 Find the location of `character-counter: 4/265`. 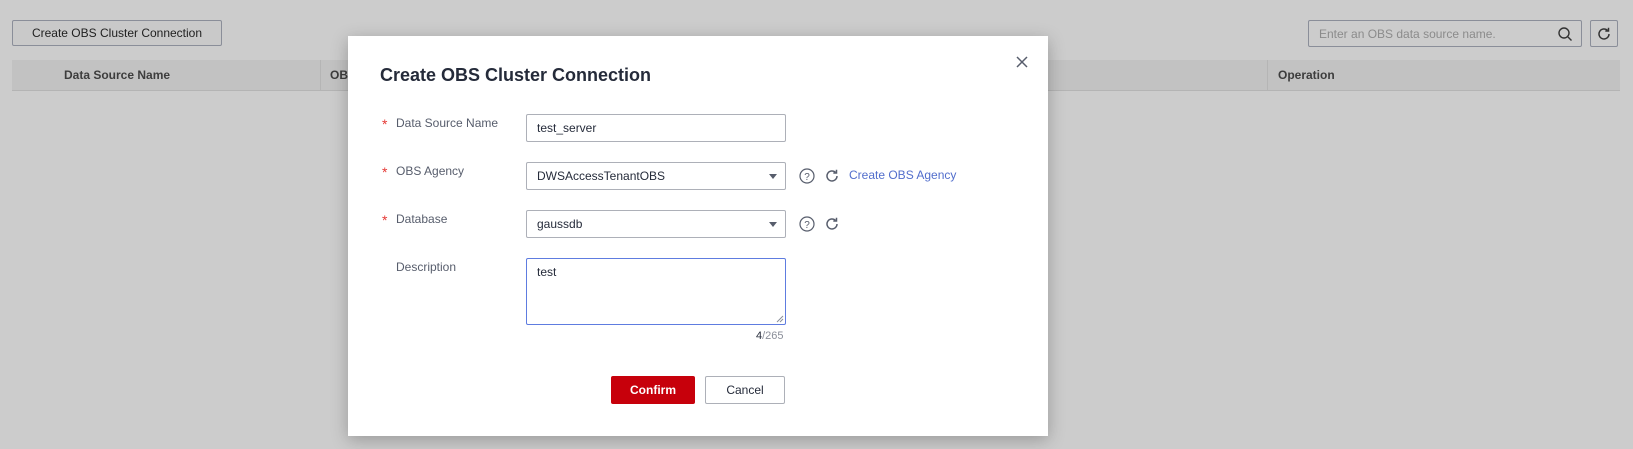

character-counter: 4/265 is located at coordinates (770, 336).